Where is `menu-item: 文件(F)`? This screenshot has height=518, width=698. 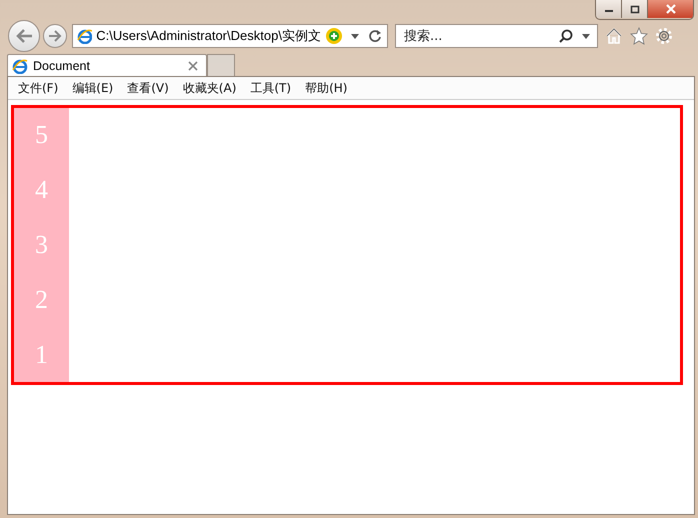 menu-item: 文件(F) is located at coordinates (39, 88).